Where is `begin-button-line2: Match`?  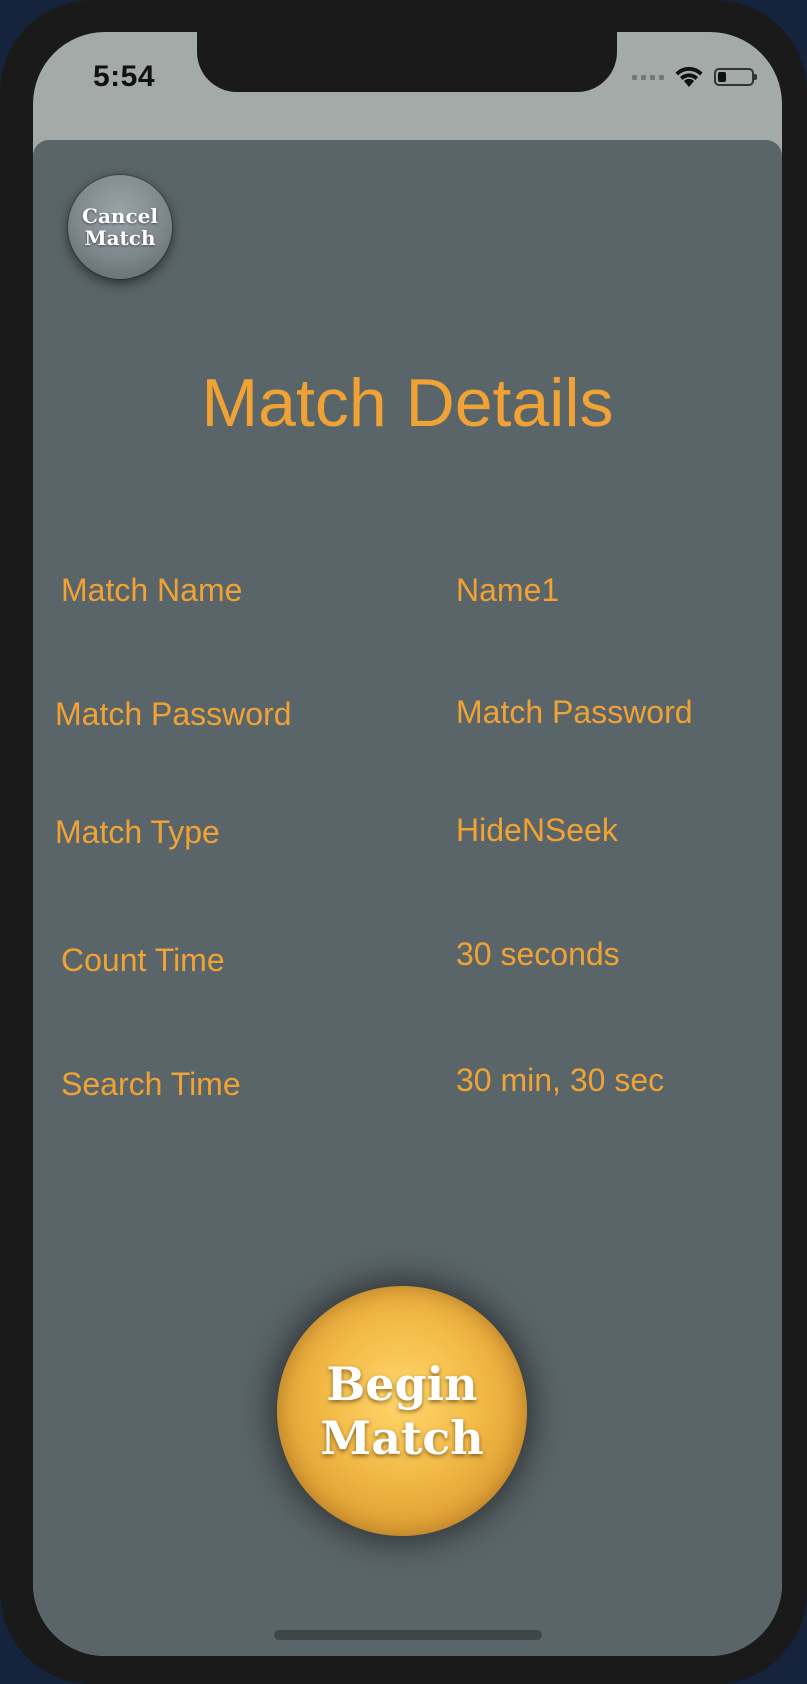
begin-button-line2: Match is located at coordinates (402, 1438).